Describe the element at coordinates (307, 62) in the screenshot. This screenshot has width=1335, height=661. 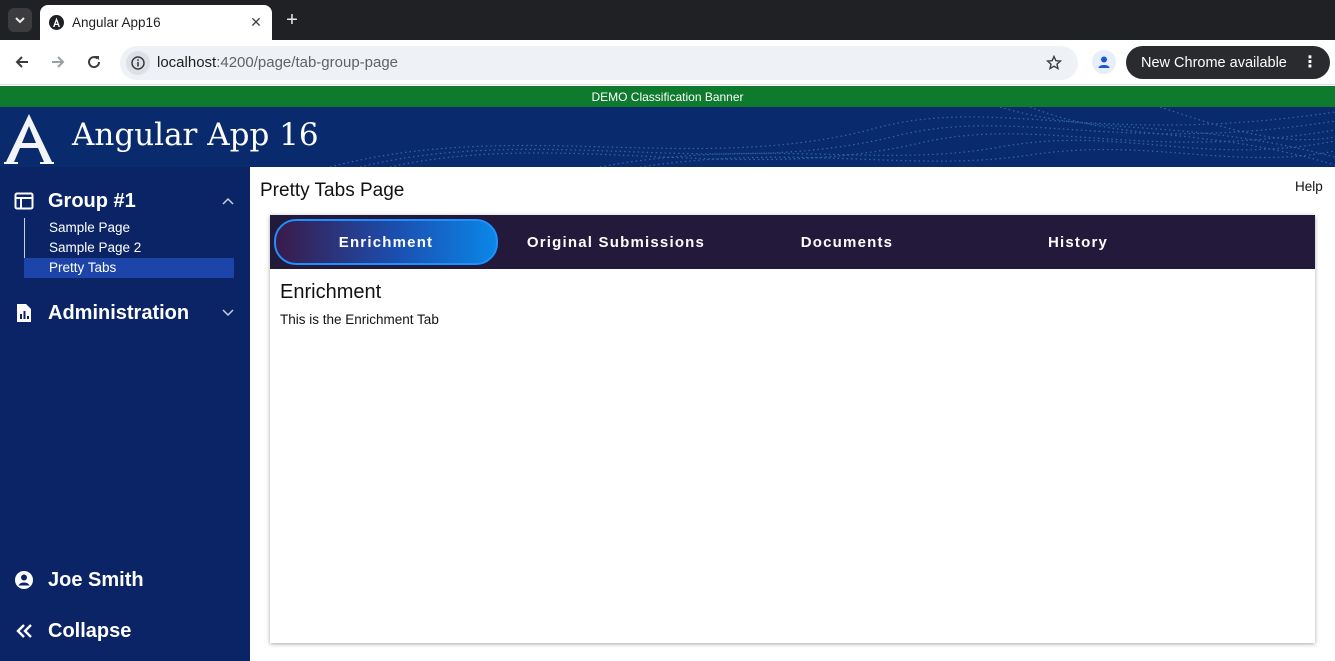
I see `url-path: :4200/page/tab-group-page` at that location.